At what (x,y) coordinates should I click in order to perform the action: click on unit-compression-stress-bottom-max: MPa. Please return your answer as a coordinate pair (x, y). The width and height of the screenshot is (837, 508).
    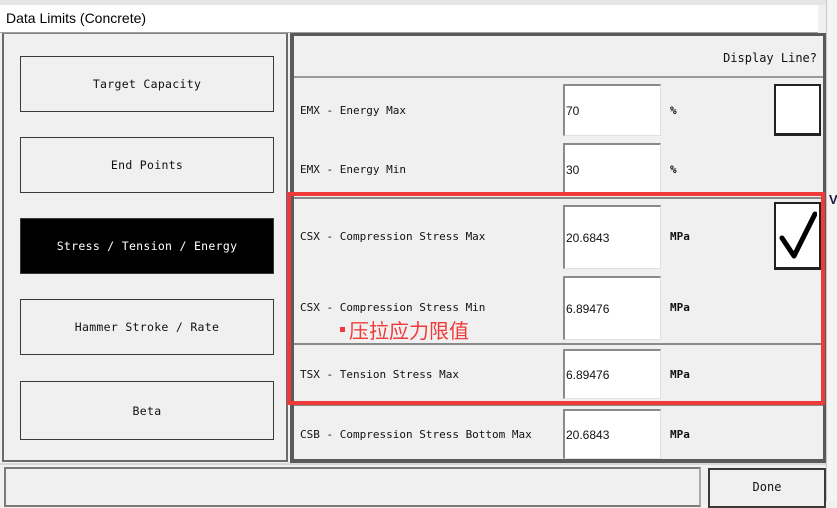
    Looking at the image, I should click on (680, 434).